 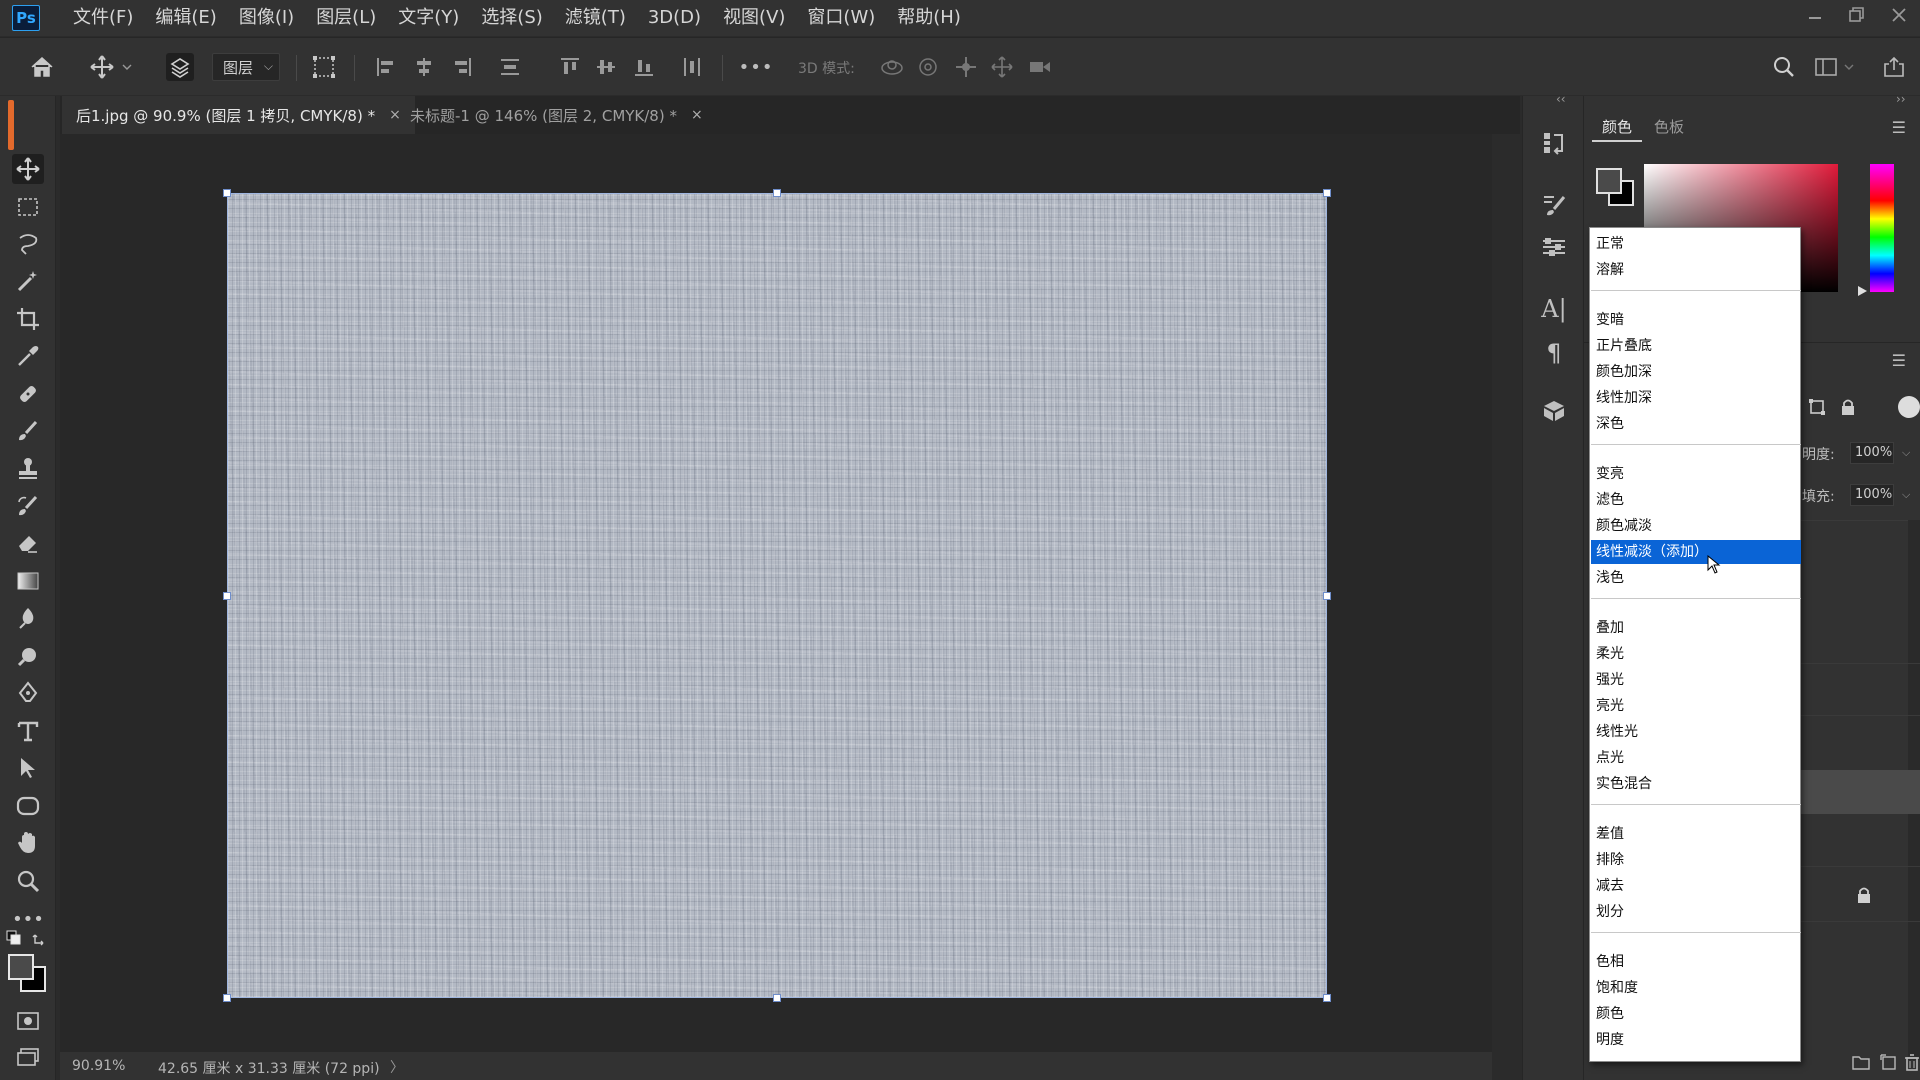 I want to click on blend-mode-option: 线性减淡（添加）, so click(x=1696, y=552).